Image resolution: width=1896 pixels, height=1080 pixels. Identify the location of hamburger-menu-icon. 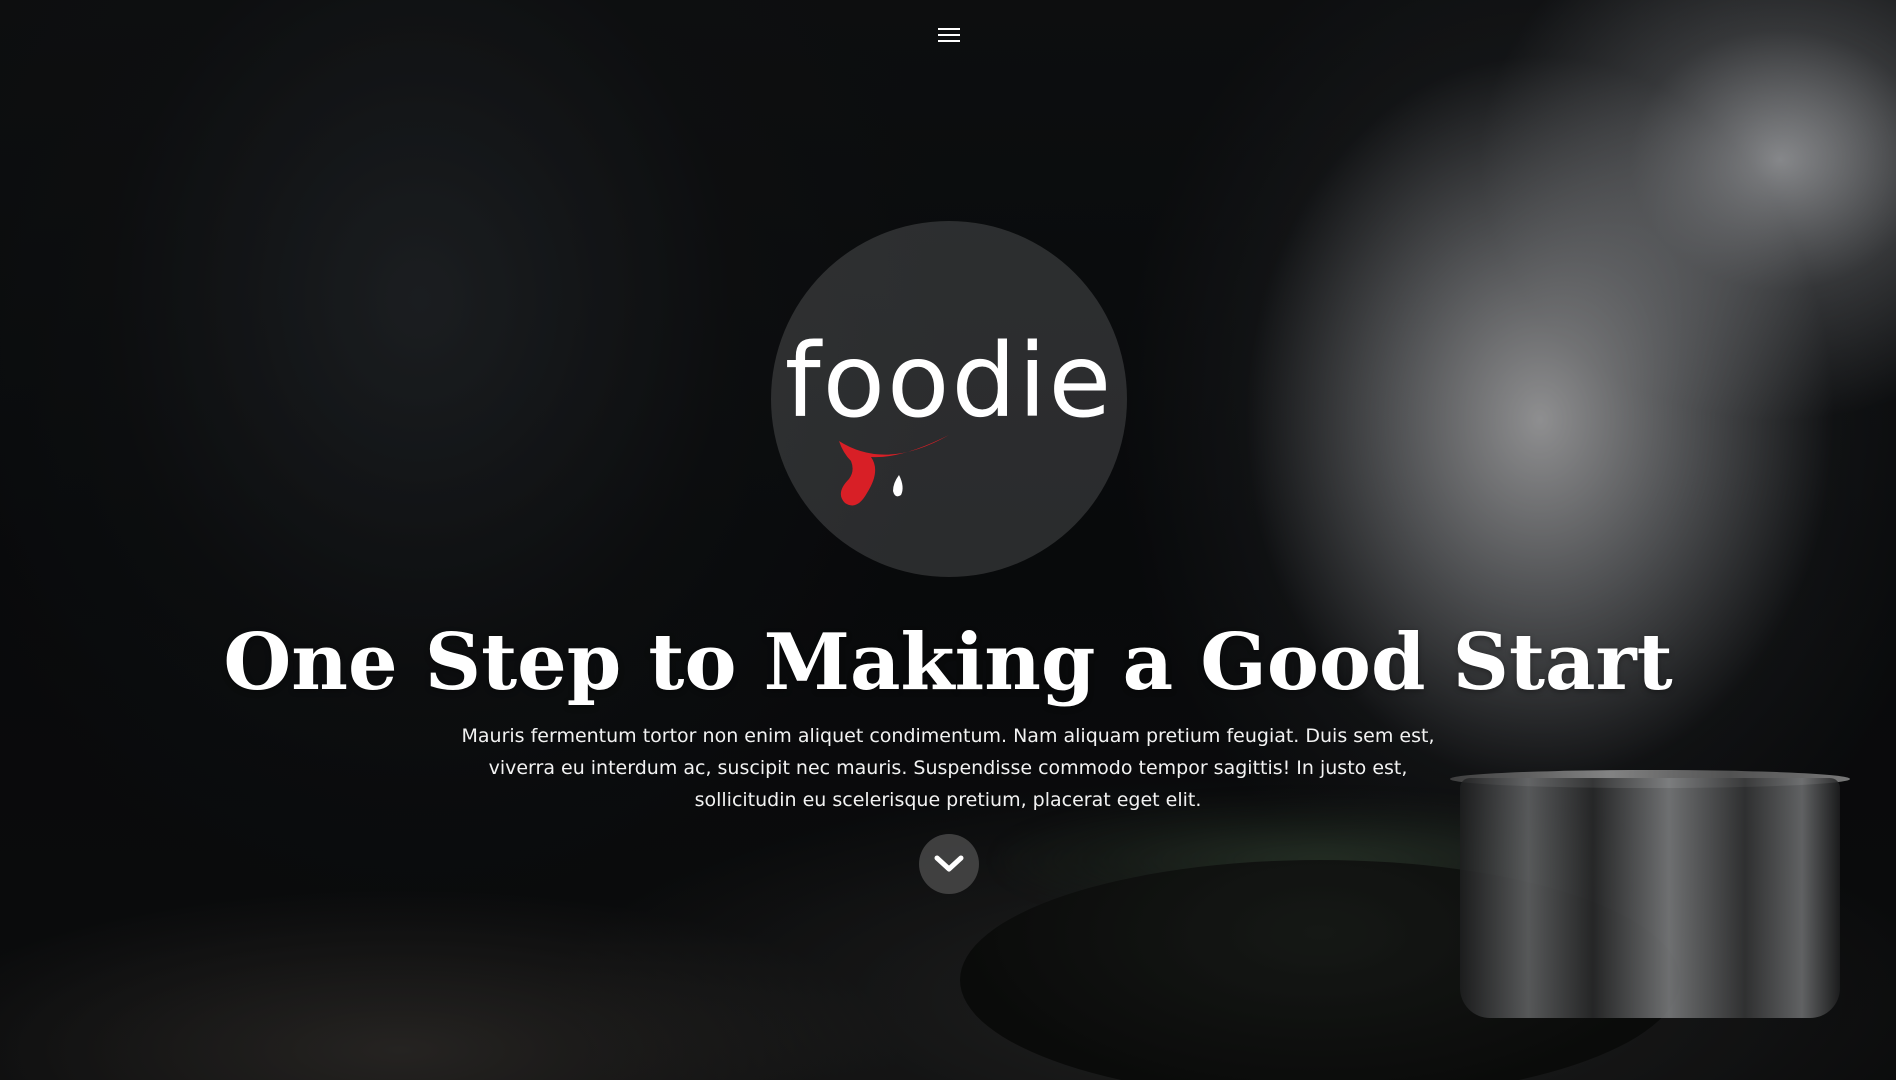
(949, 35).